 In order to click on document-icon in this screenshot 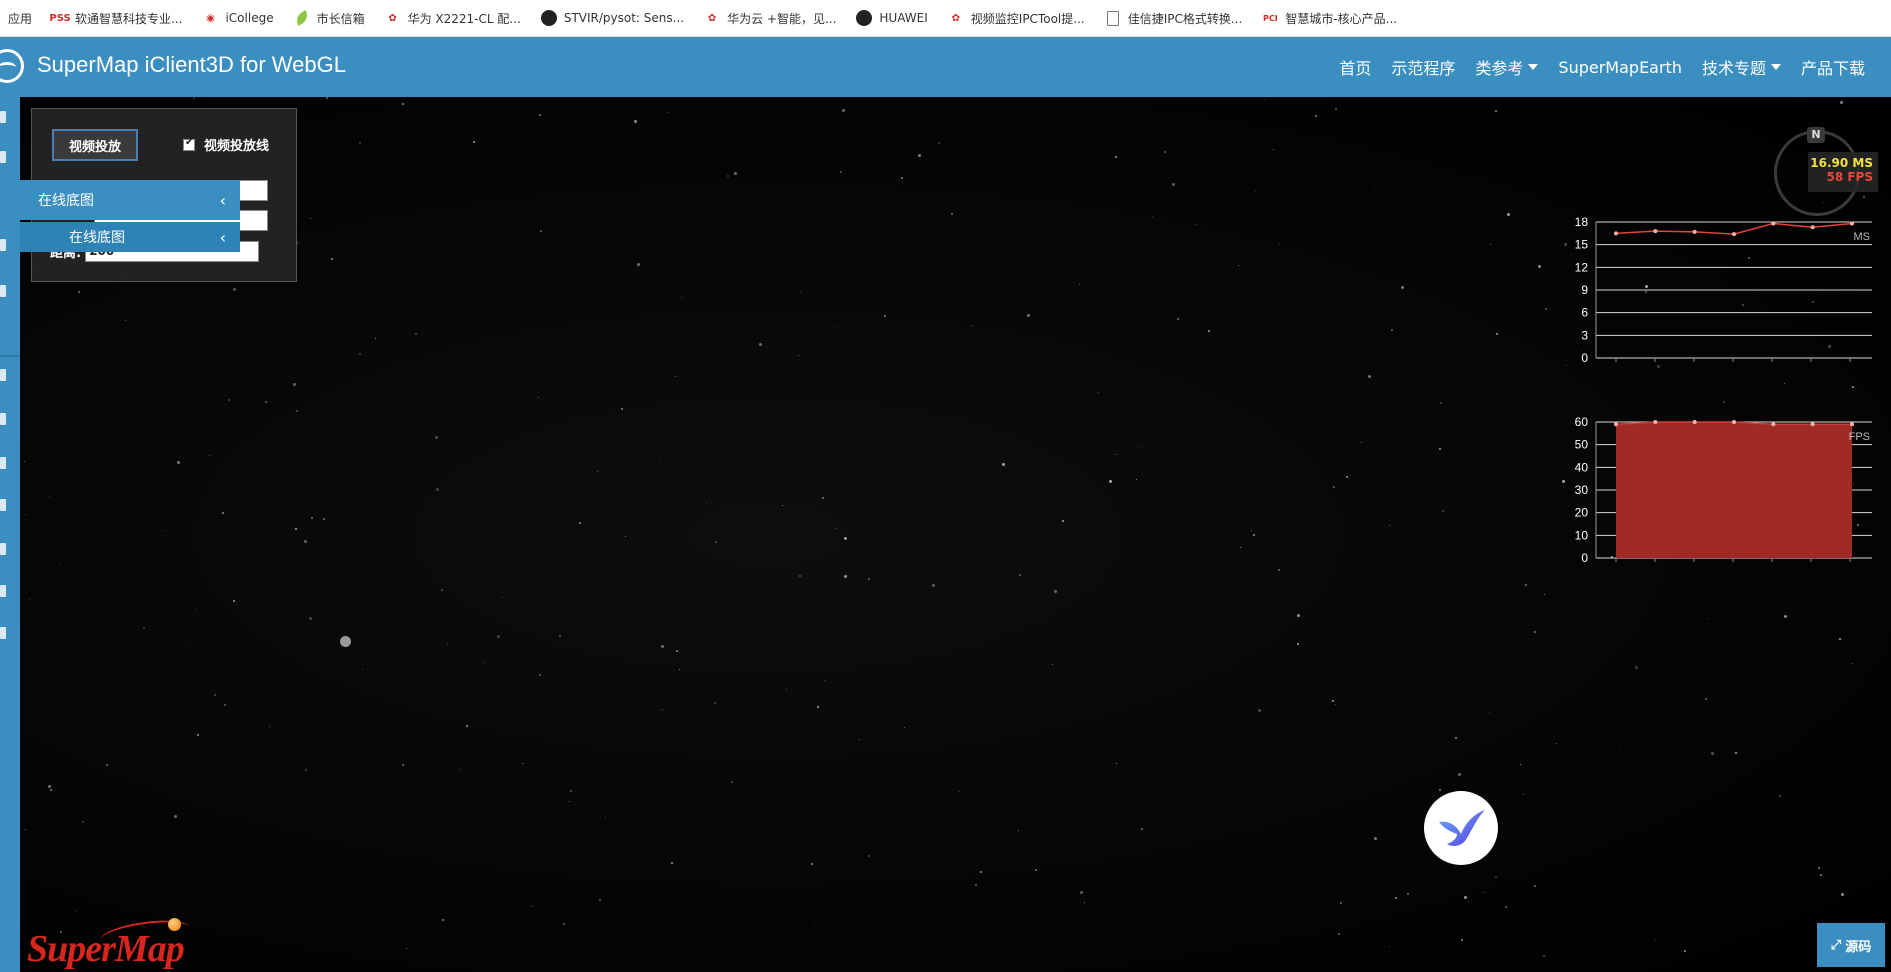, I will do `click(1113, 18)`.